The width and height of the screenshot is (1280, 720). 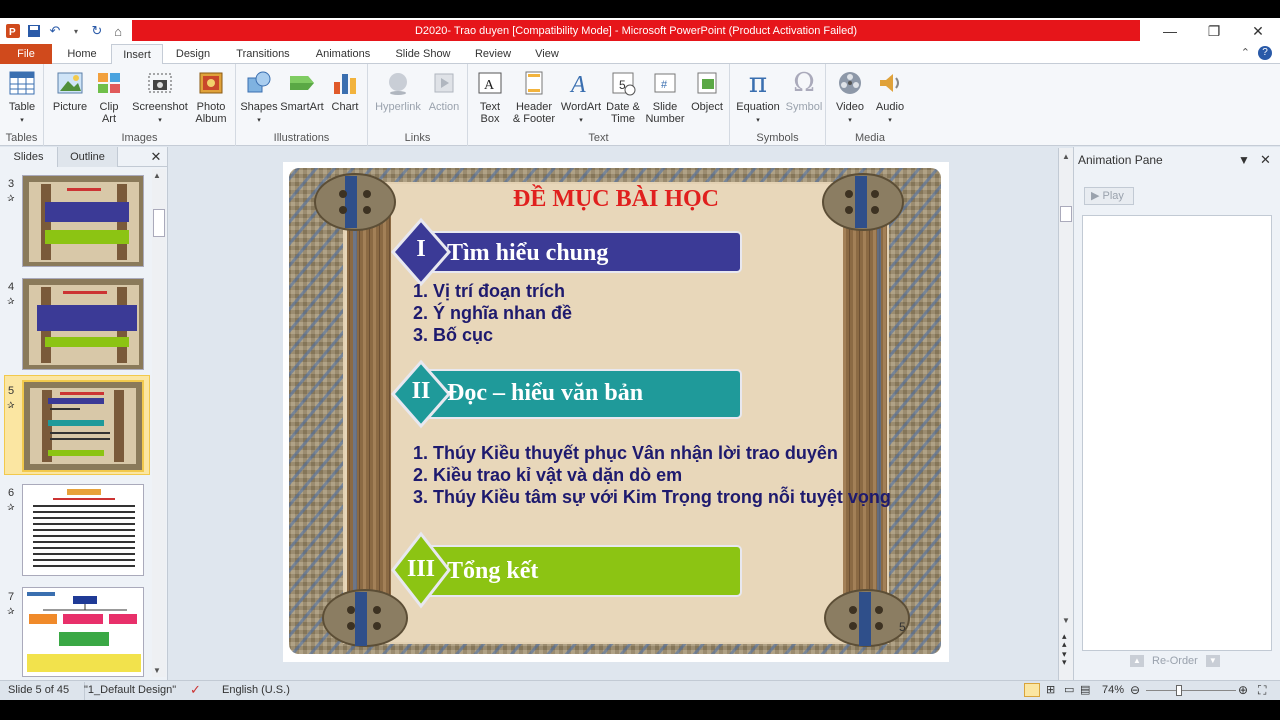 I want to click on picture-button: Picture, so click(x=70, y=90).